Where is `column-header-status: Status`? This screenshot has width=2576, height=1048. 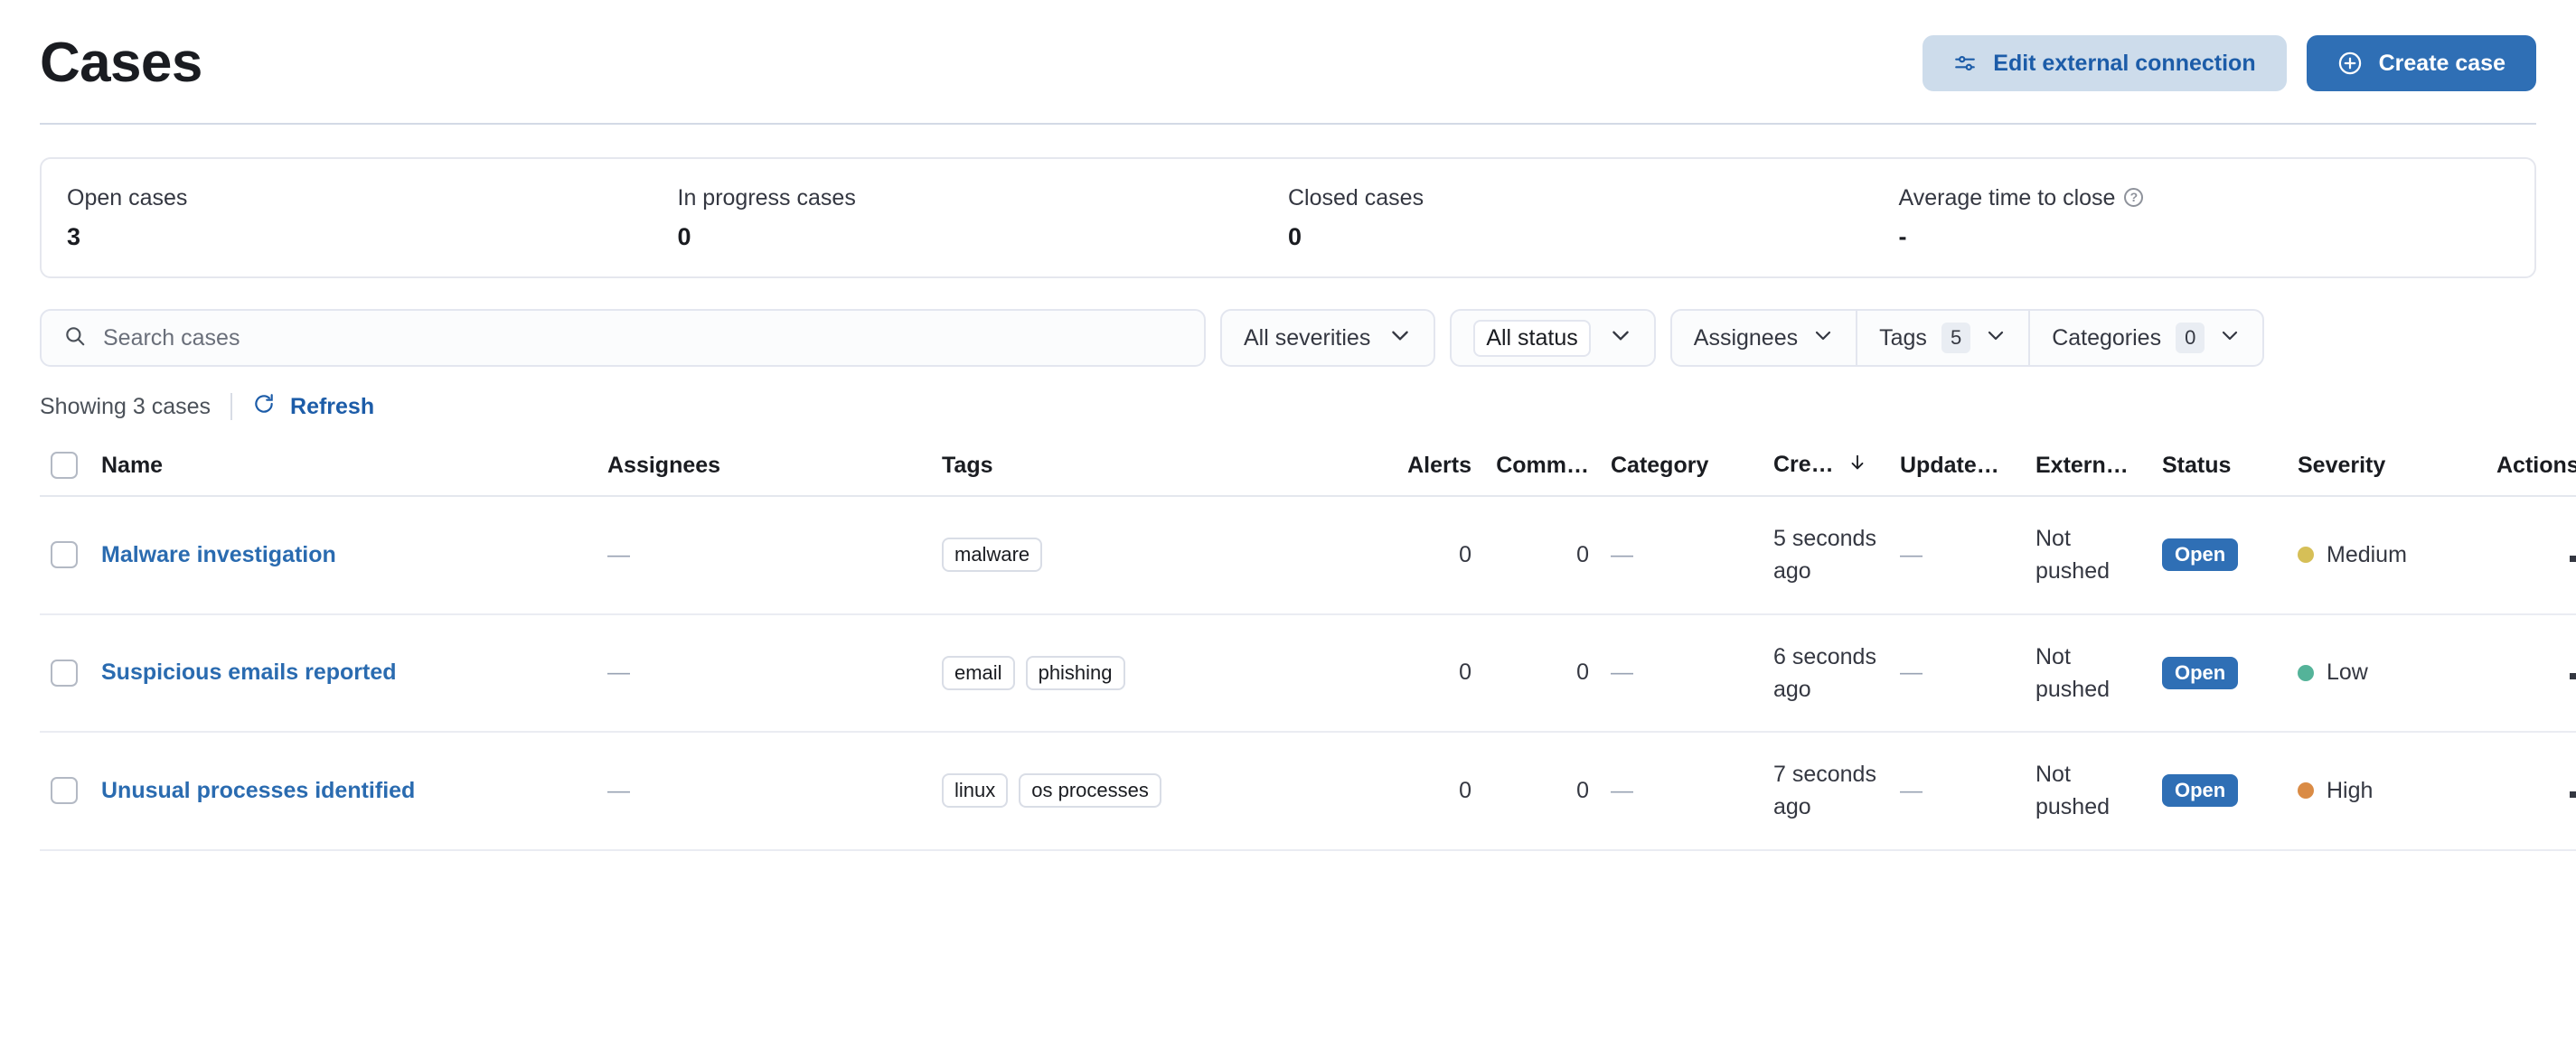 column-header-status: Status is located at coordinates (2219, 470).